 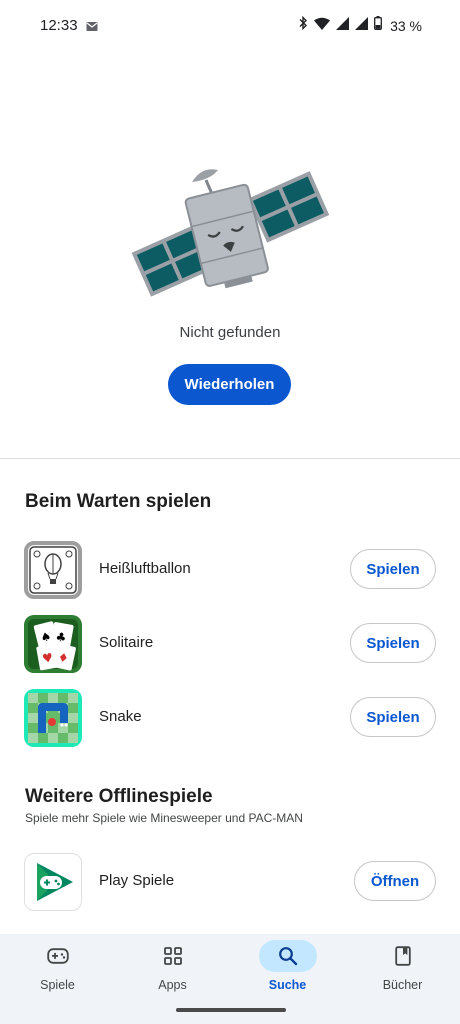 I want to click on status-time: 12:33, so click(x=59, y=25).